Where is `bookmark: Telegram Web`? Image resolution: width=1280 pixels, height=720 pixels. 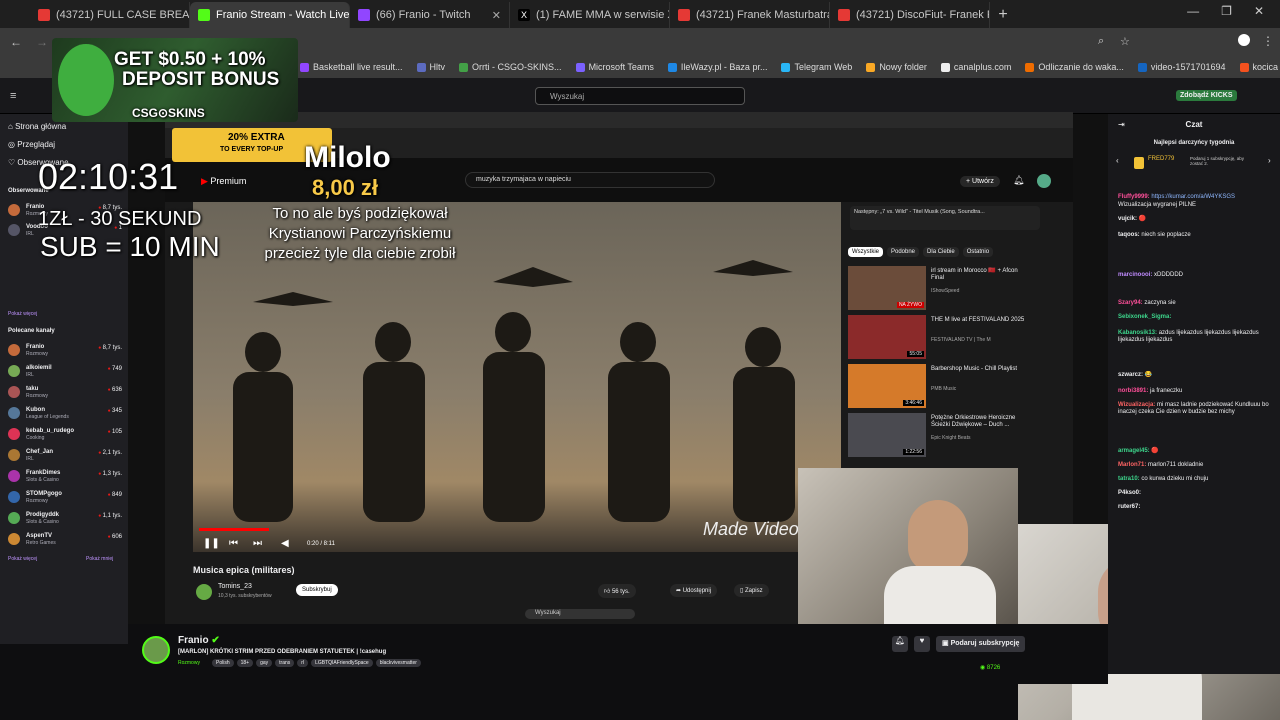
bookmark: Telegram Web is located at coordinates (816, 67).